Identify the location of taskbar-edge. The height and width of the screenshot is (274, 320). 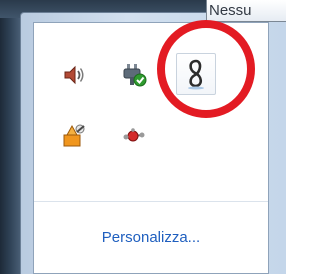
(10, 137).